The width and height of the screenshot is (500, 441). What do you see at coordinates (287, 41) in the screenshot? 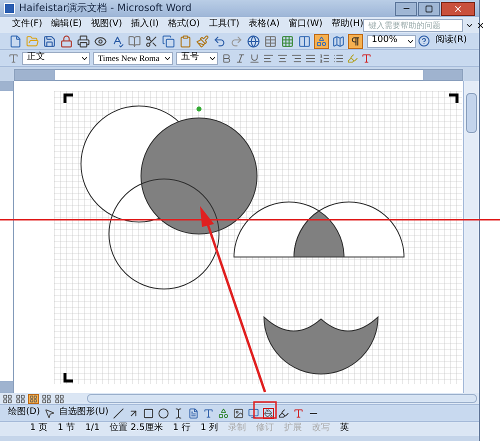
I see `grid-icon` at bounding box center [287, 41].